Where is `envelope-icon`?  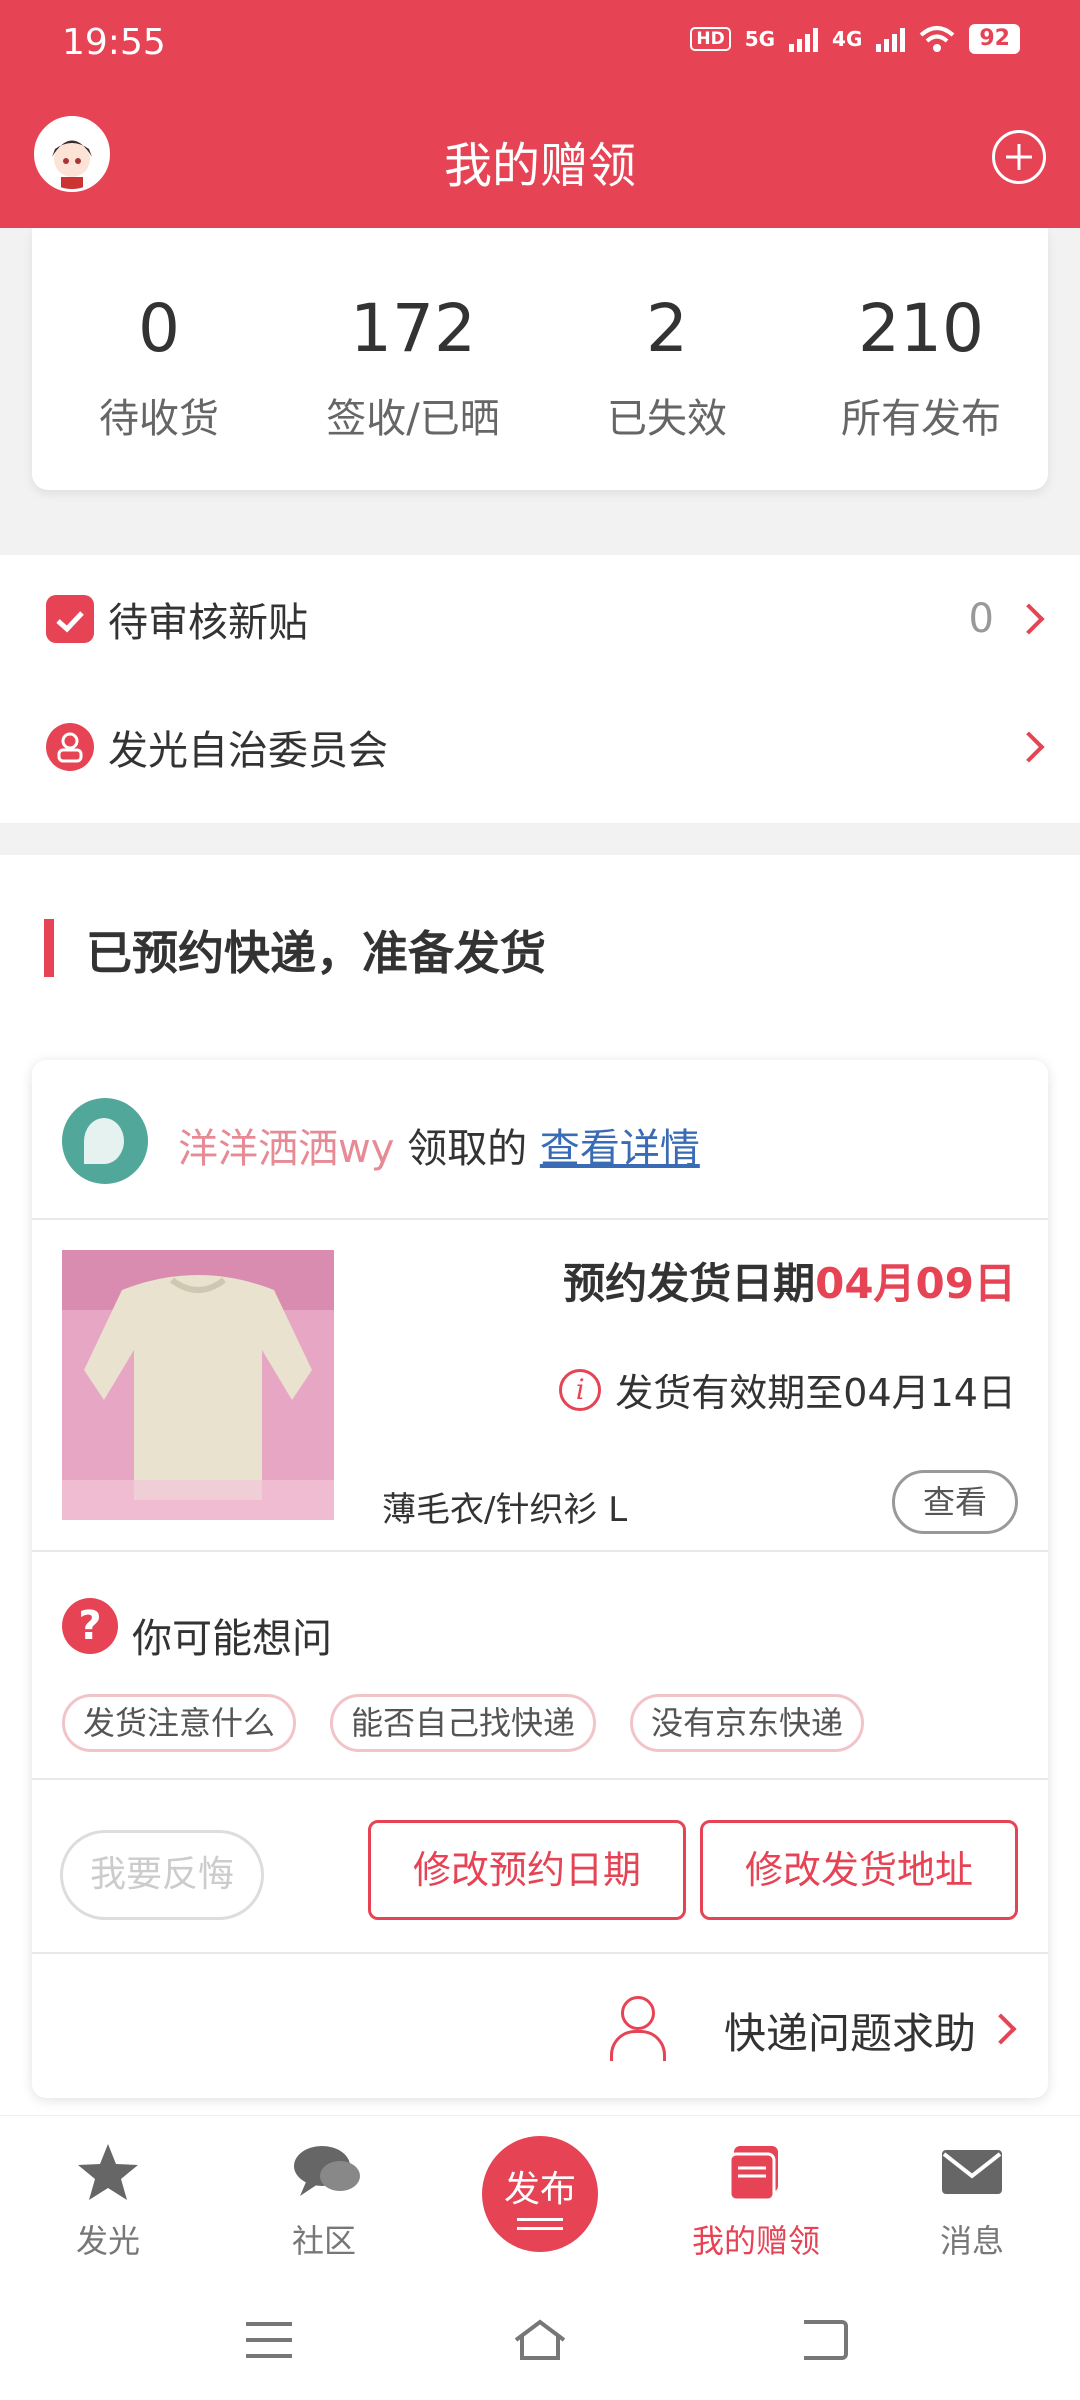
envelope-icon is located at coordinates (972, 2172).